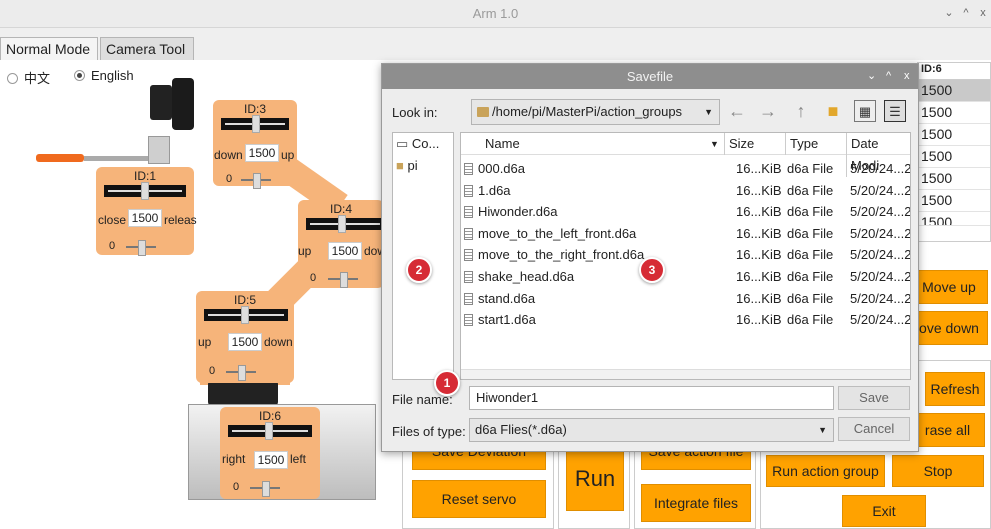 The width and height of the screenshot is (991, 529). I want to click on file-row: stand.d6a 16...KiB d6a File 5/20/24...2, so click(685, 299).